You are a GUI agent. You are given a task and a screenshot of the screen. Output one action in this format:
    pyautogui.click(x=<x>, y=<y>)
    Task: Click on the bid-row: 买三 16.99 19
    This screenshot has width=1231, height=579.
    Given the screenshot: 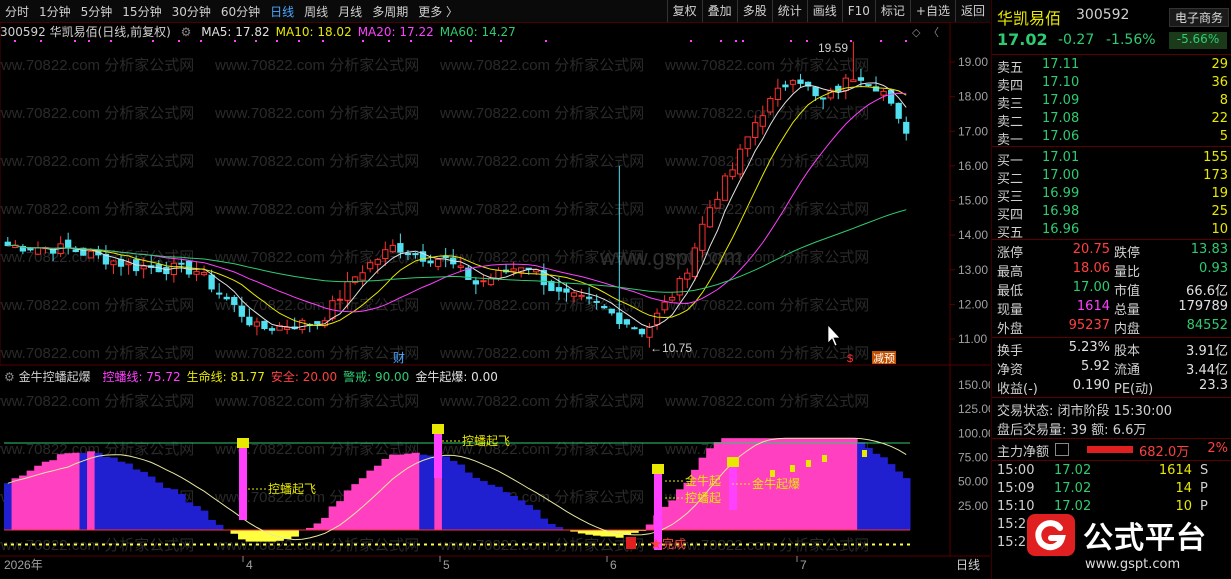 What is the action you would take?
    pyautogui.click(x=1111, y=195)
    